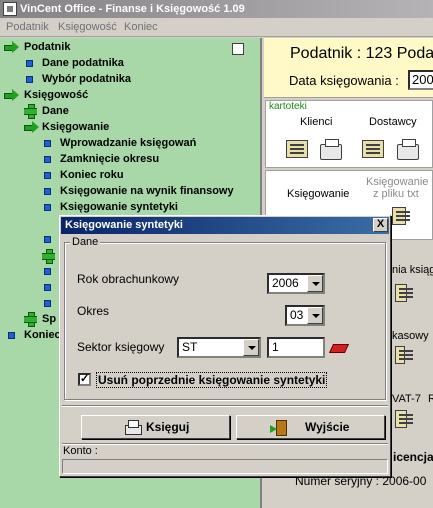  What do you see at coordinates (212, 380) in the screenshot?
I see `usun-poprzednie-label: Usuń poprzednie księgowanie syntetyki` at bounding box center [212, 380].